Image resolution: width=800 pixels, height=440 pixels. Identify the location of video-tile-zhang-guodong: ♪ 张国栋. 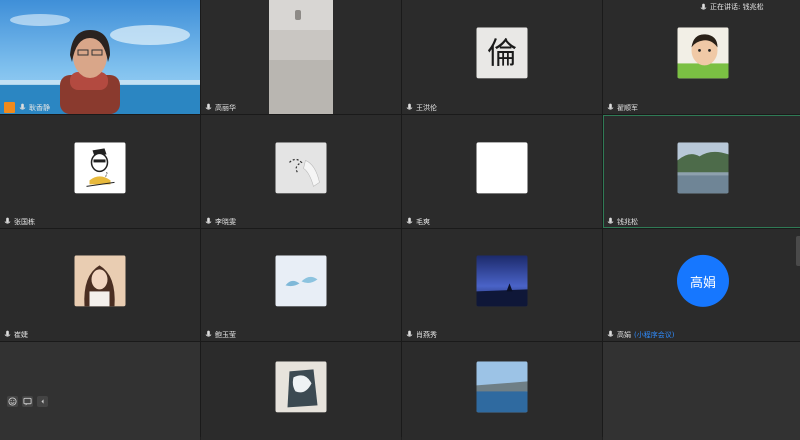
(100, 171).